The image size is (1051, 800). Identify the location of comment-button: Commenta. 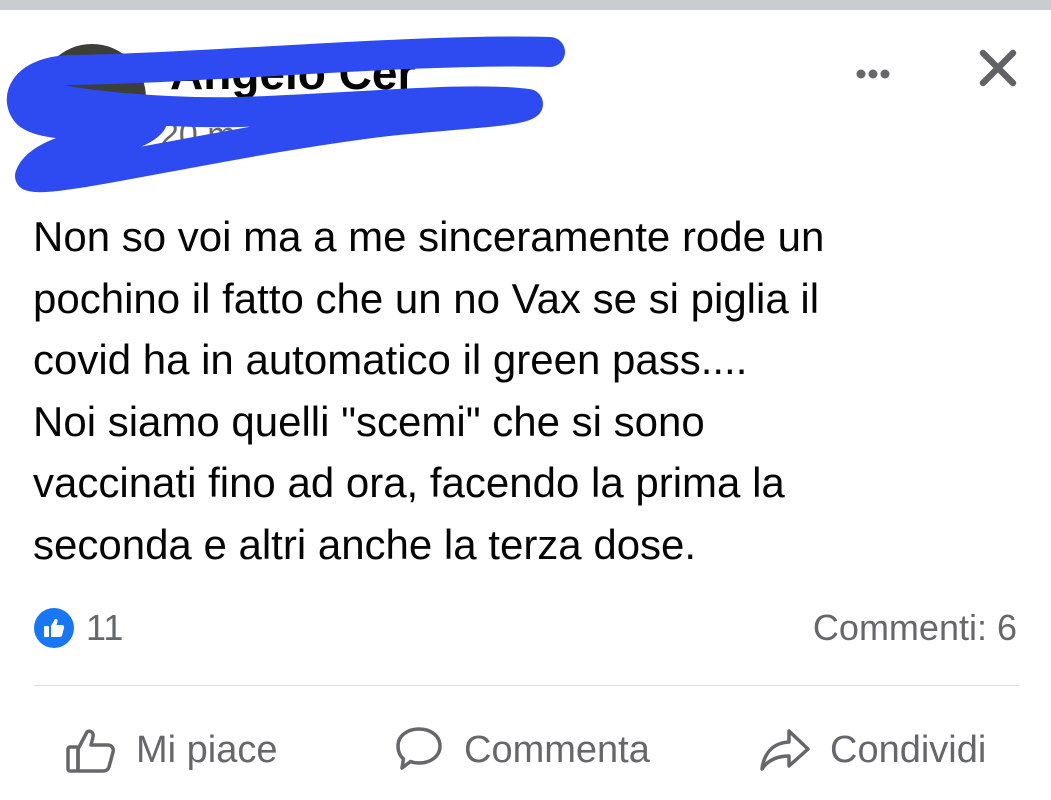
(521, 750).